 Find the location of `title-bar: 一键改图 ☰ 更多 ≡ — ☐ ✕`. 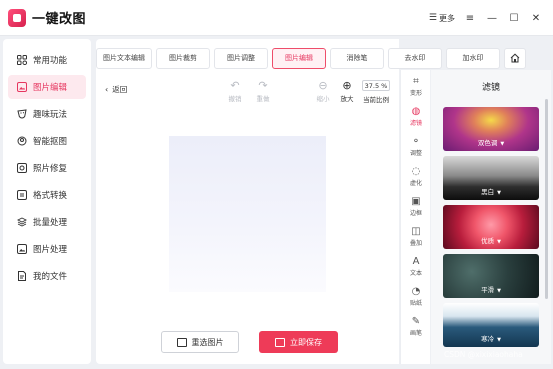

title-bar: 一键改图 ☰ 更多 ≡ — ☐ ✕ is located at coordinates (276, 18).